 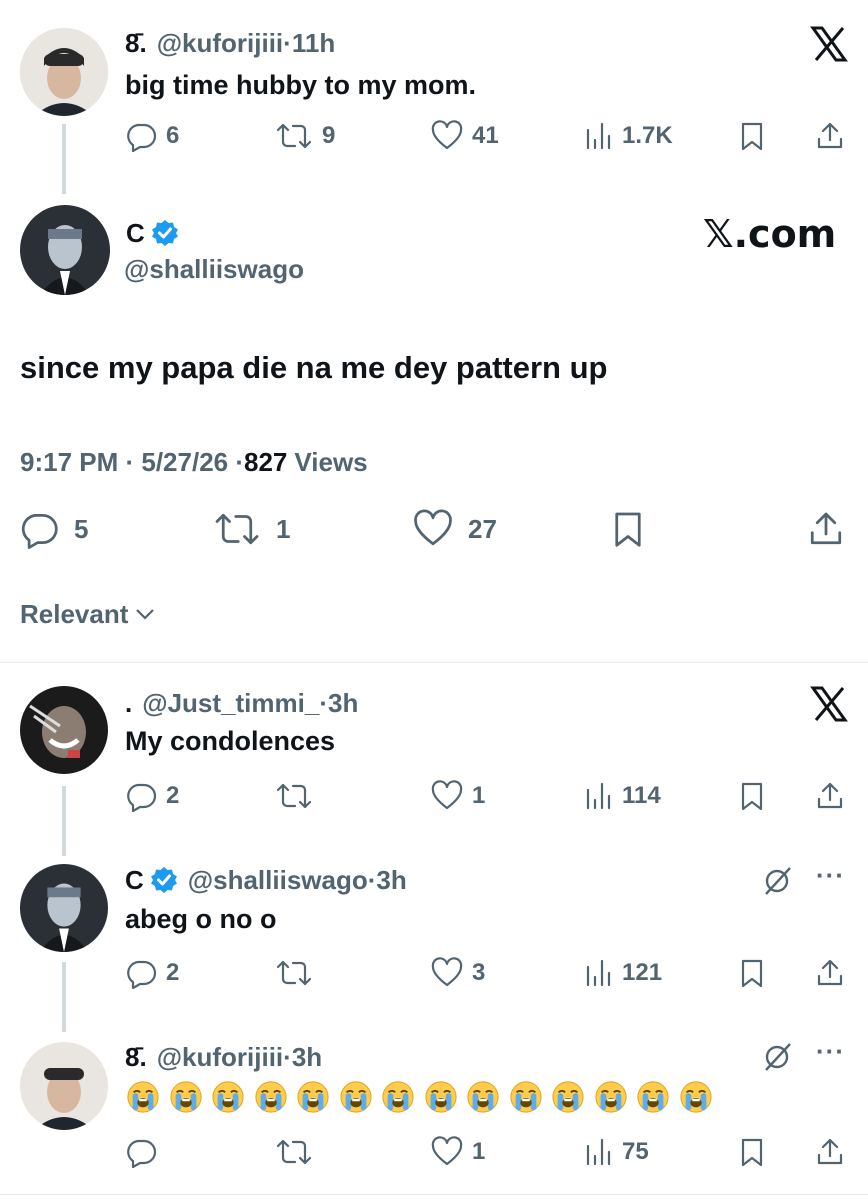 What do you see at coordinates (635, 1151) in the screenshot?
I see `views-count: 75` at bounding box center [635, 1151].